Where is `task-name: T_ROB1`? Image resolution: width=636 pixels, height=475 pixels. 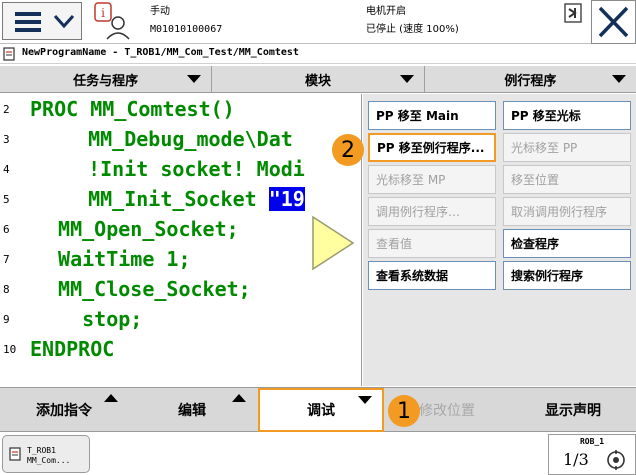 task-name: T_ROB1 is located at coordinates (41, 450).